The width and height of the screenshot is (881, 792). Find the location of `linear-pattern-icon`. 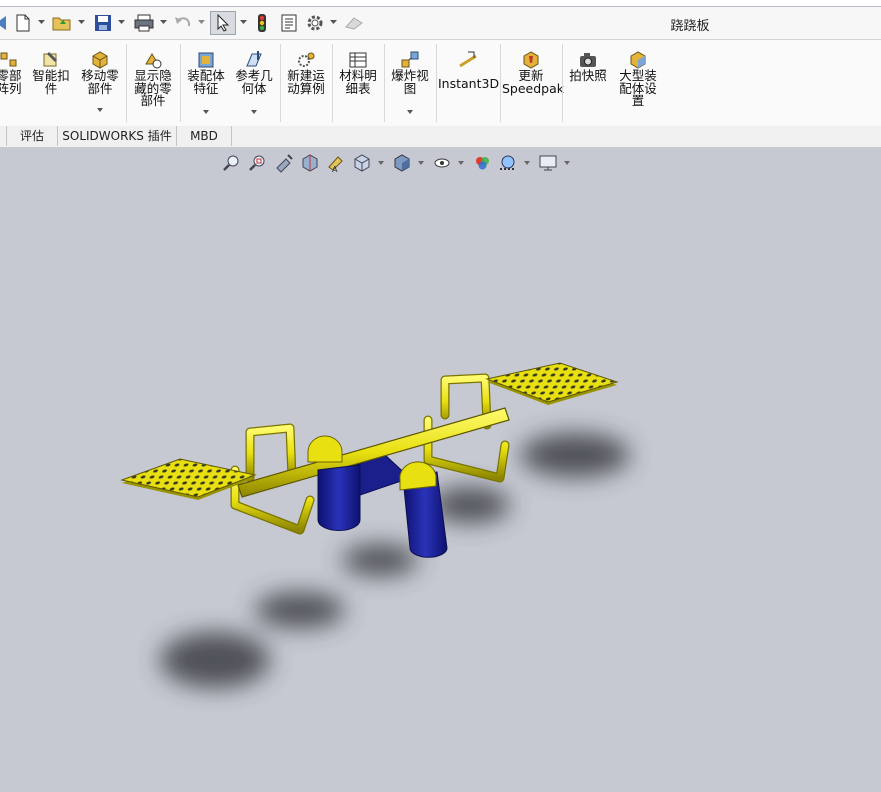

linear-pattern-icon is located at coordinates (8, 59).